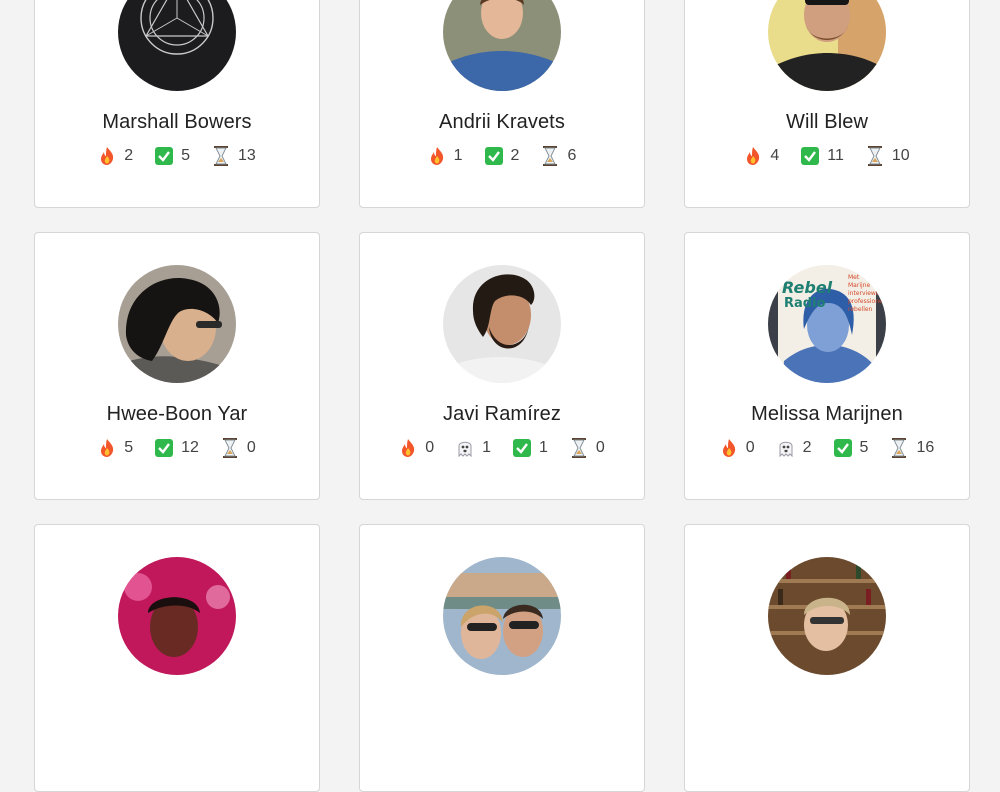 This screenshot has width=1000, height=792. I want to click on stat-value: 16, so click(925, 447).